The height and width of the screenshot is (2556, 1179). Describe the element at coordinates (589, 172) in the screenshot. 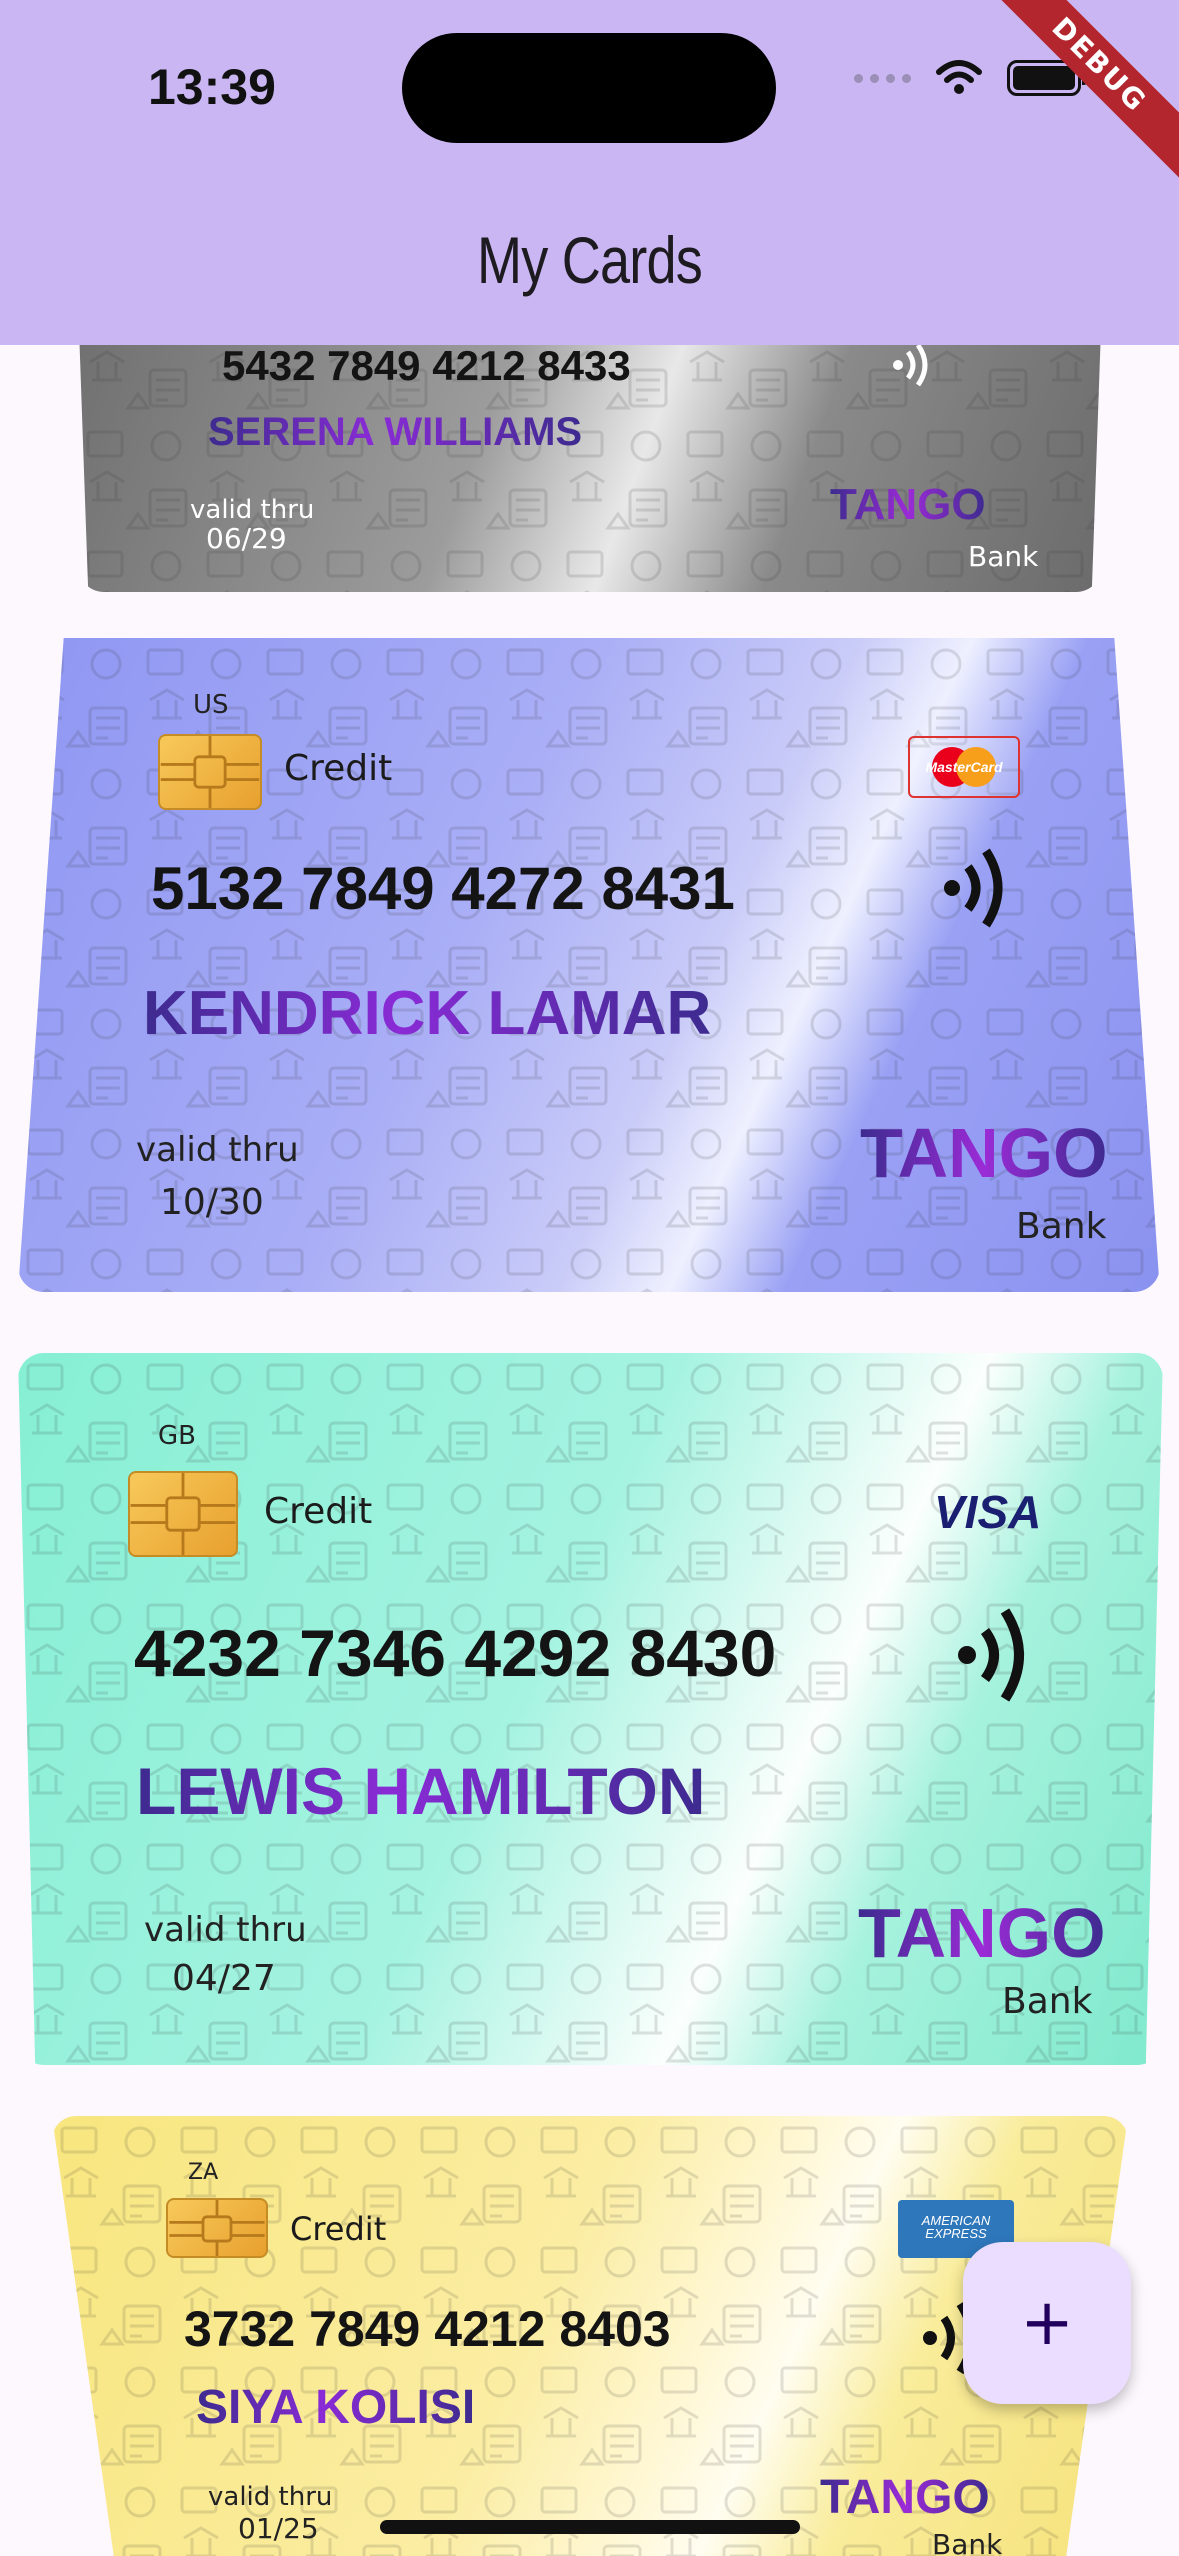

I see `app-bar: 13:39 DEBUG My Cards` at that location.